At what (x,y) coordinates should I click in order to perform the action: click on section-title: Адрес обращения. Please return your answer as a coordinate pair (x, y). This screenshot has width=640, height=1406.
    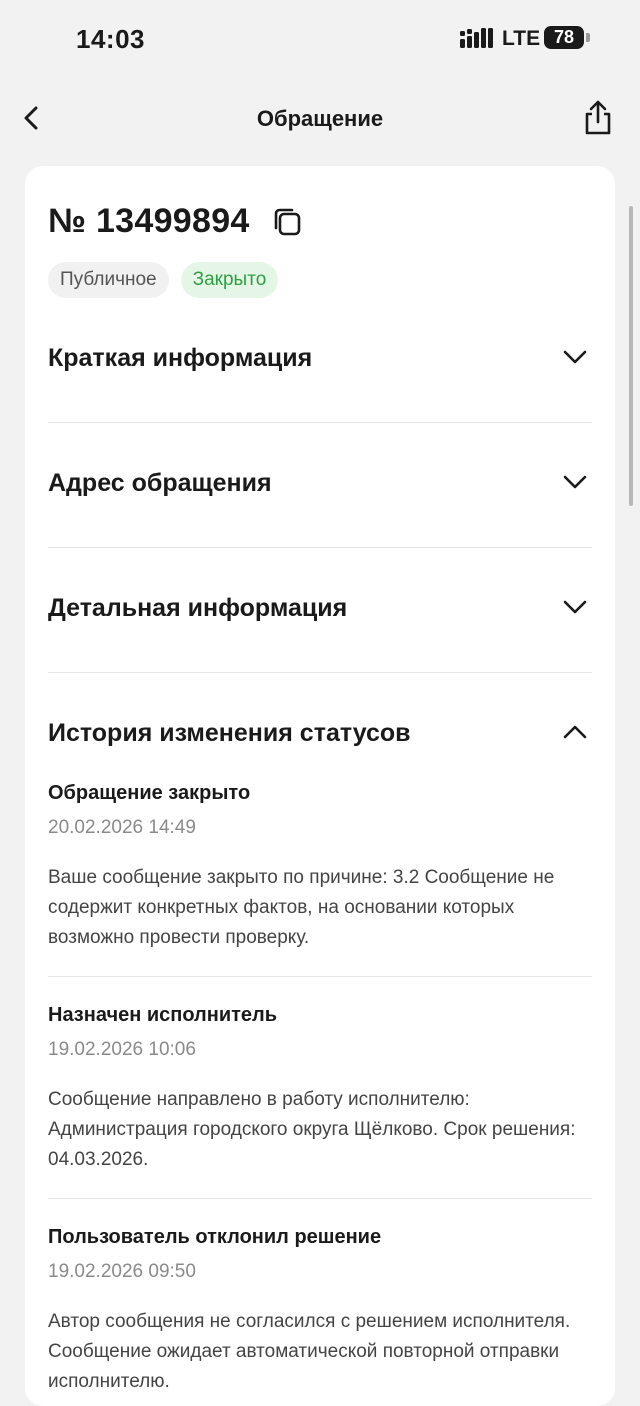
    Looking at the image, I should click on (160, 483).